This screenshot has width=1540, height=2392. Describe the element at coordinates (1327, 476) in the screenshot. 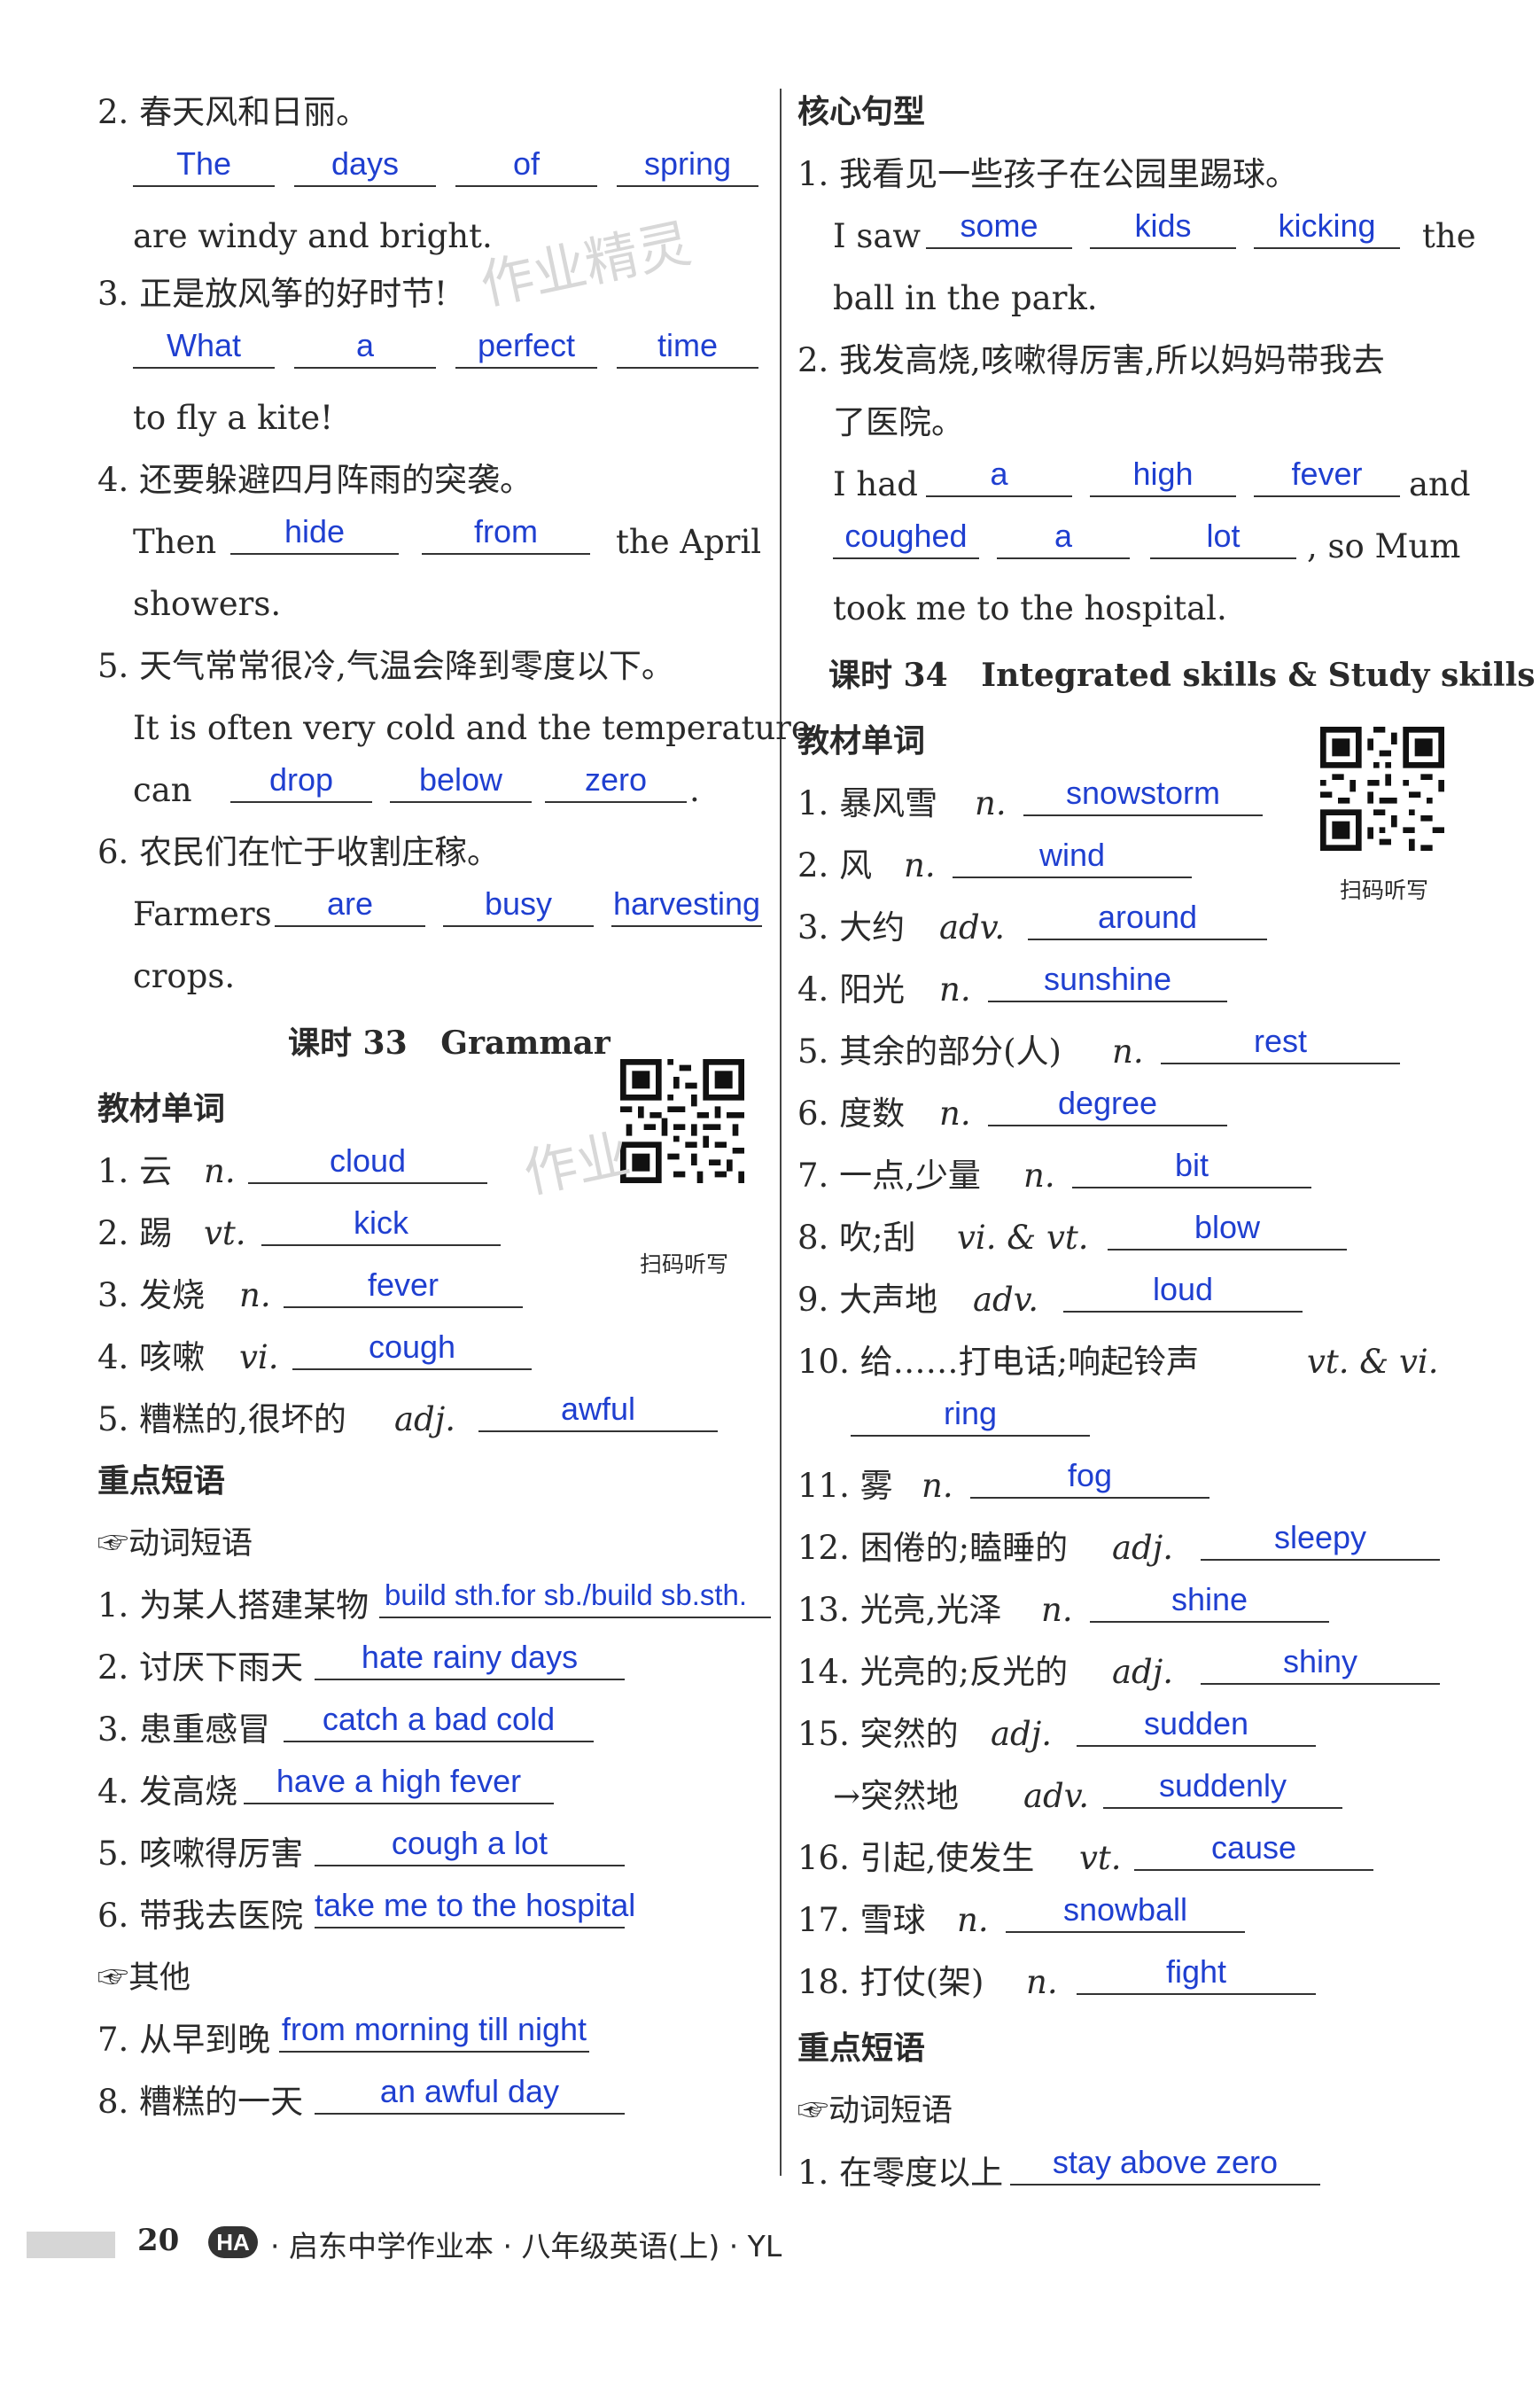

I see `c2-blank-3: fever` at that location.